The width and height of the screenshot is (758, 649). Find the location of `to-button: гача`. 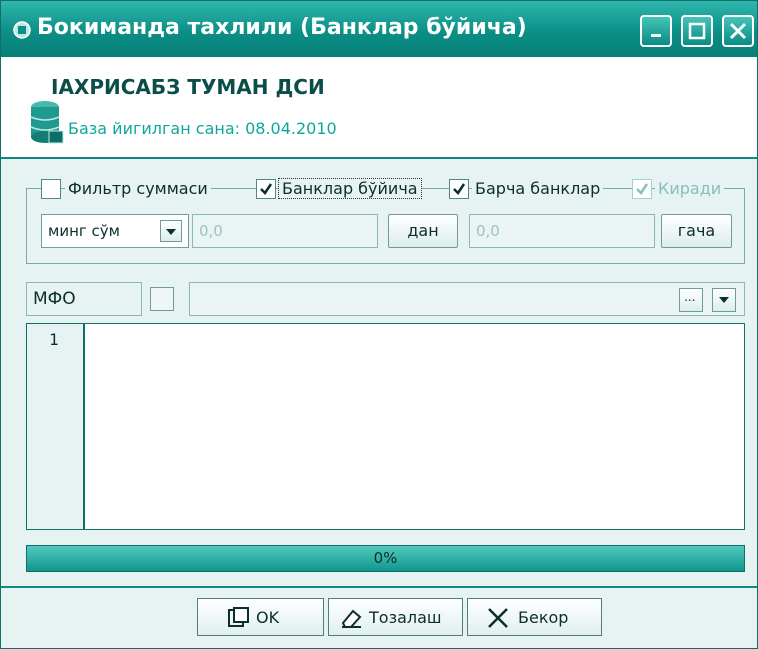

to-button: гача is located at coordinates (696, 231).